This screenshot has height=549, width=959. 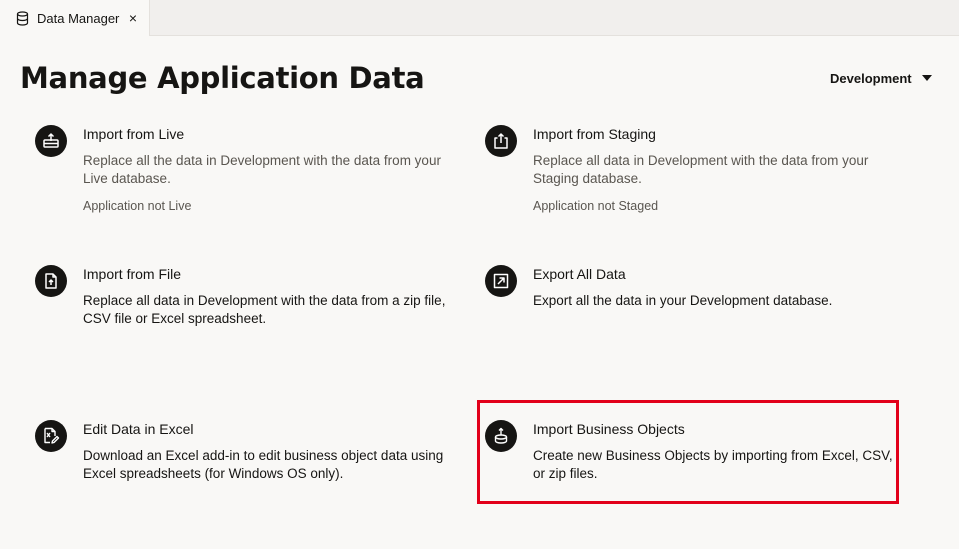 What do you see at coordinates (871, 78) in the screenshot?
I see `environment-selected: Development` at bounding box center [871, 78].